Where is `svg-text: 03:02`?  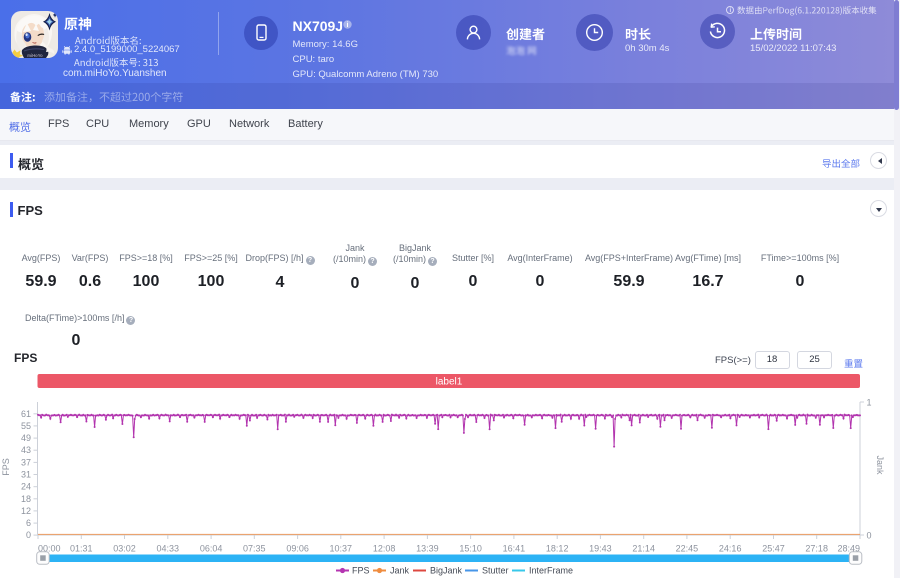 svg-text: 03:02 is located at coordinates (124, 549).